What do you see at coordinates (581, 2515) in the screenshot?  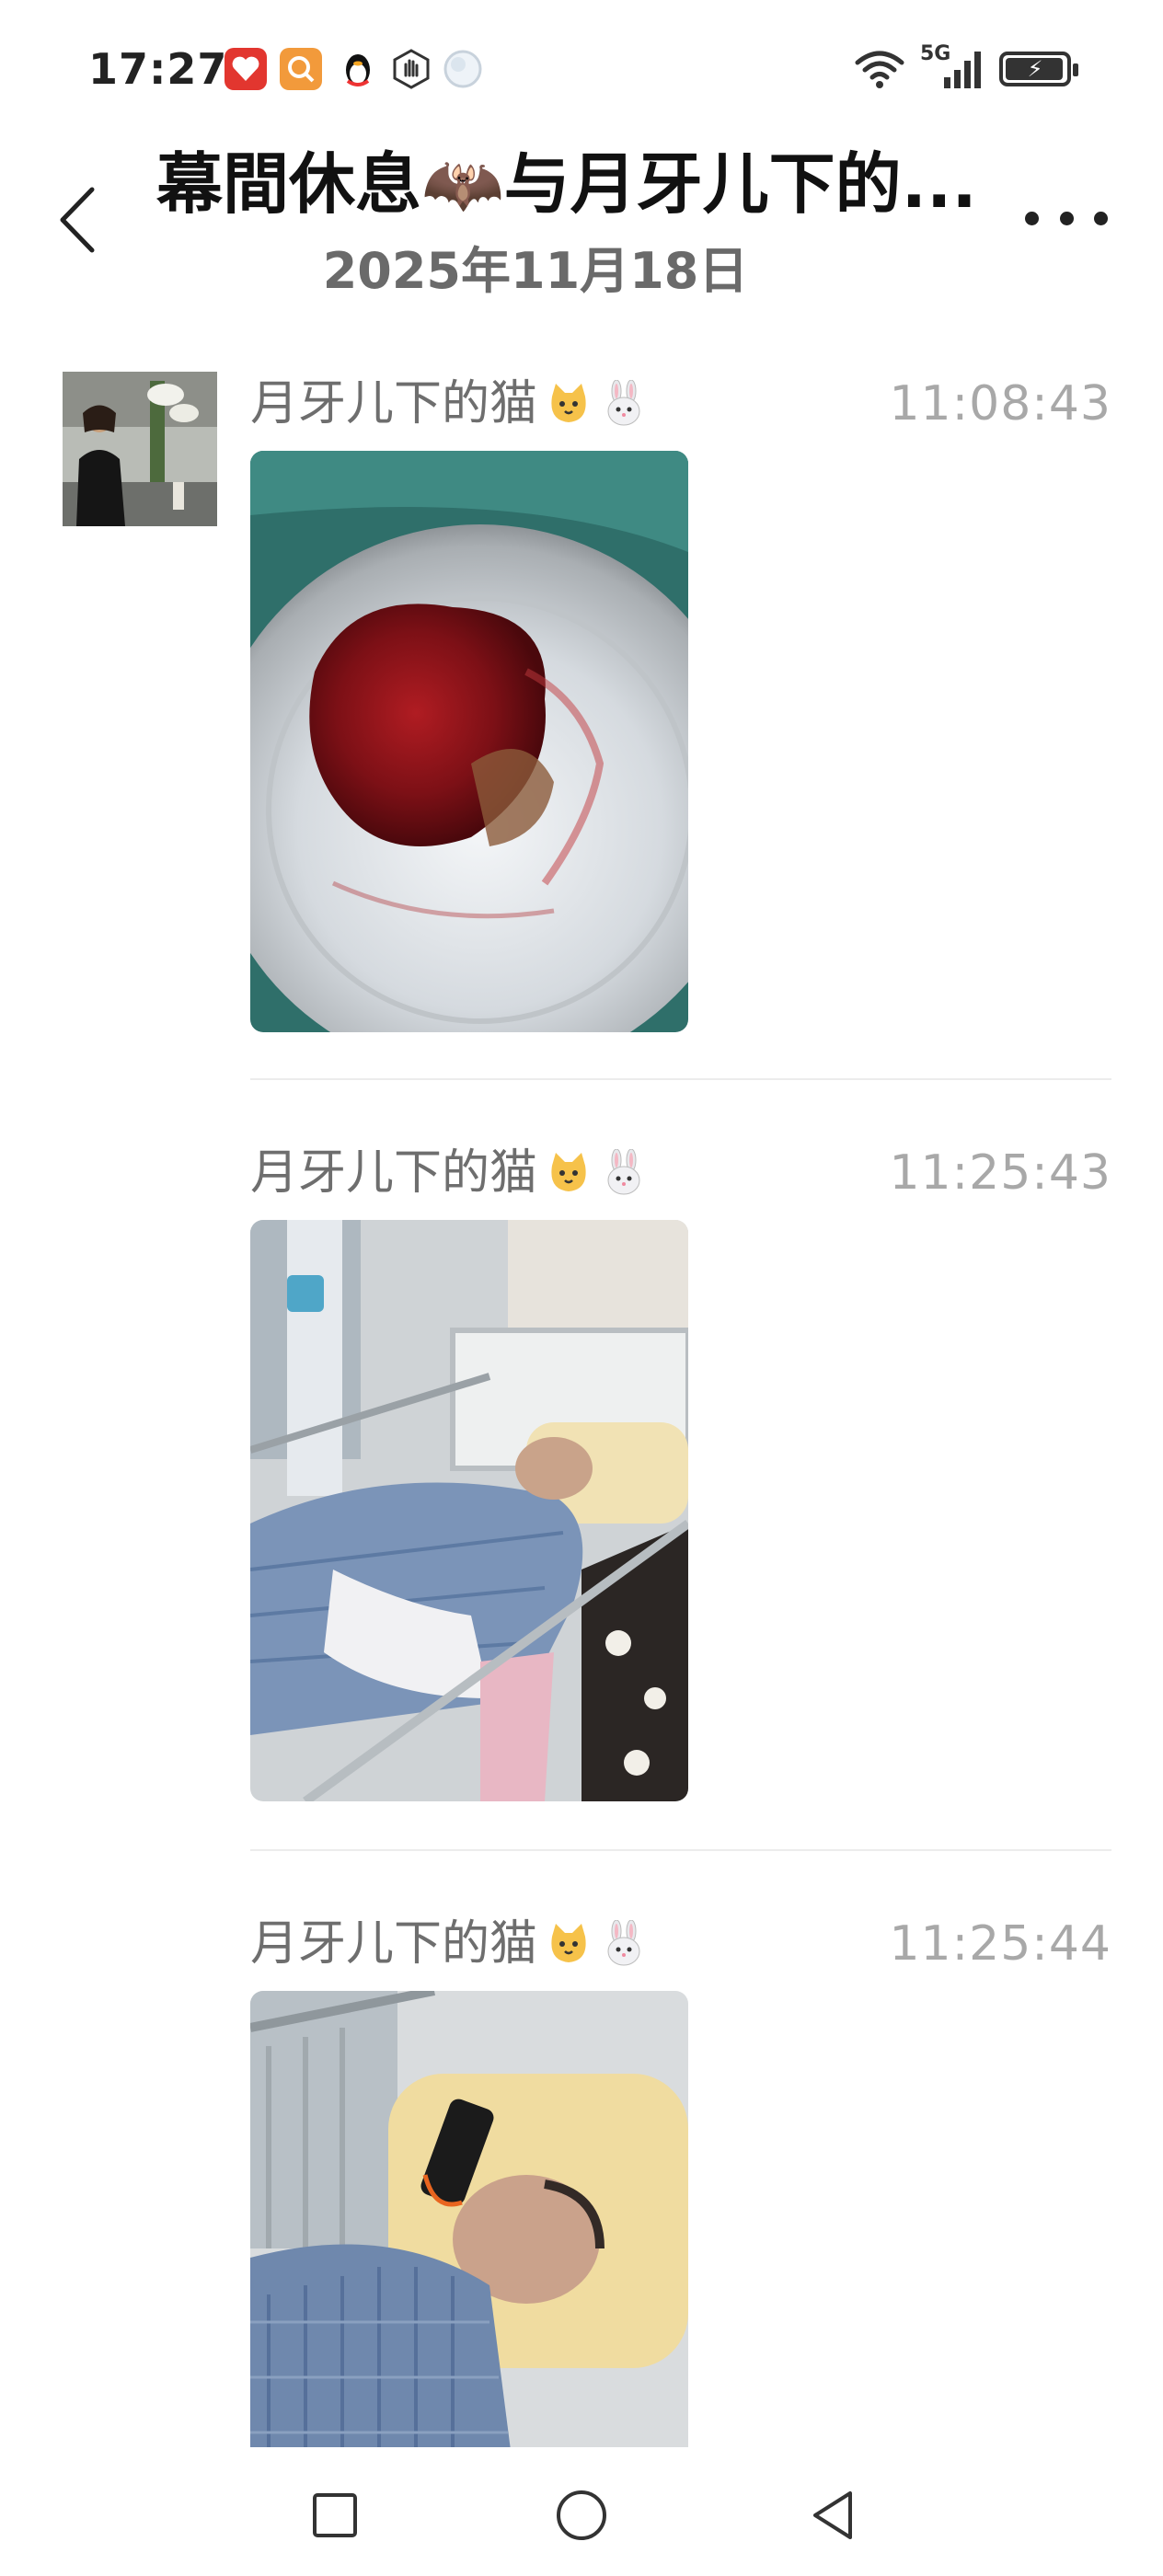 I see `home-icon` at bounding box center [581, 2515].